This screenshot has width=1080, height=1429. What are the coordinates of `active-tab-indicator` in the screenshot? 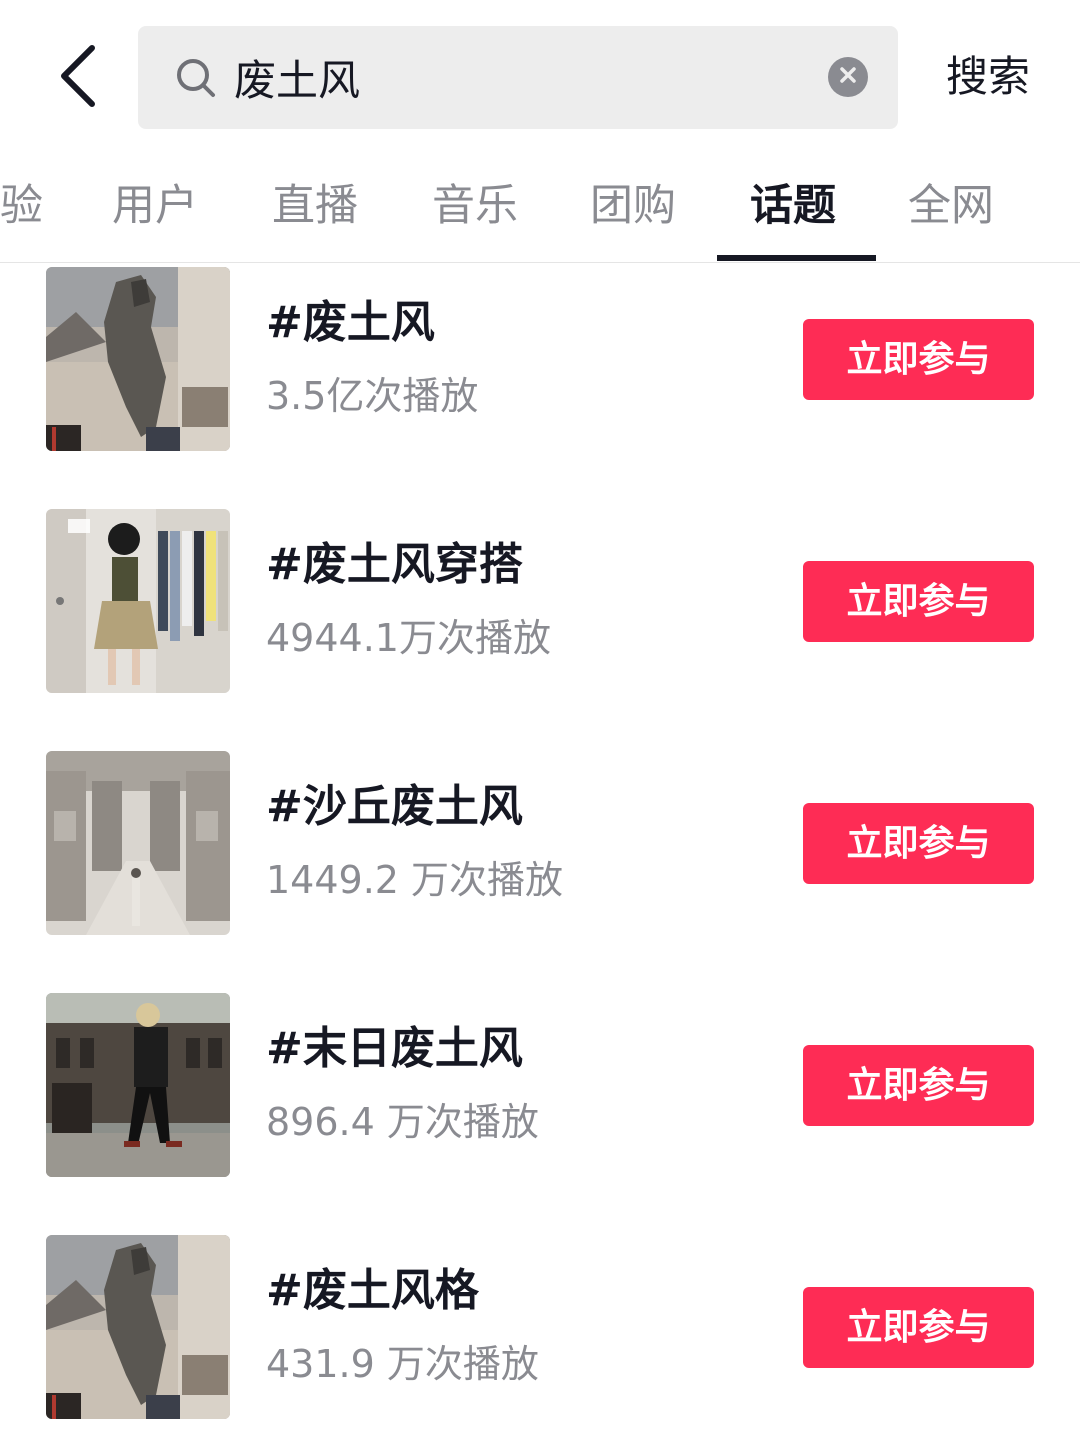 It's located at (796, 258).